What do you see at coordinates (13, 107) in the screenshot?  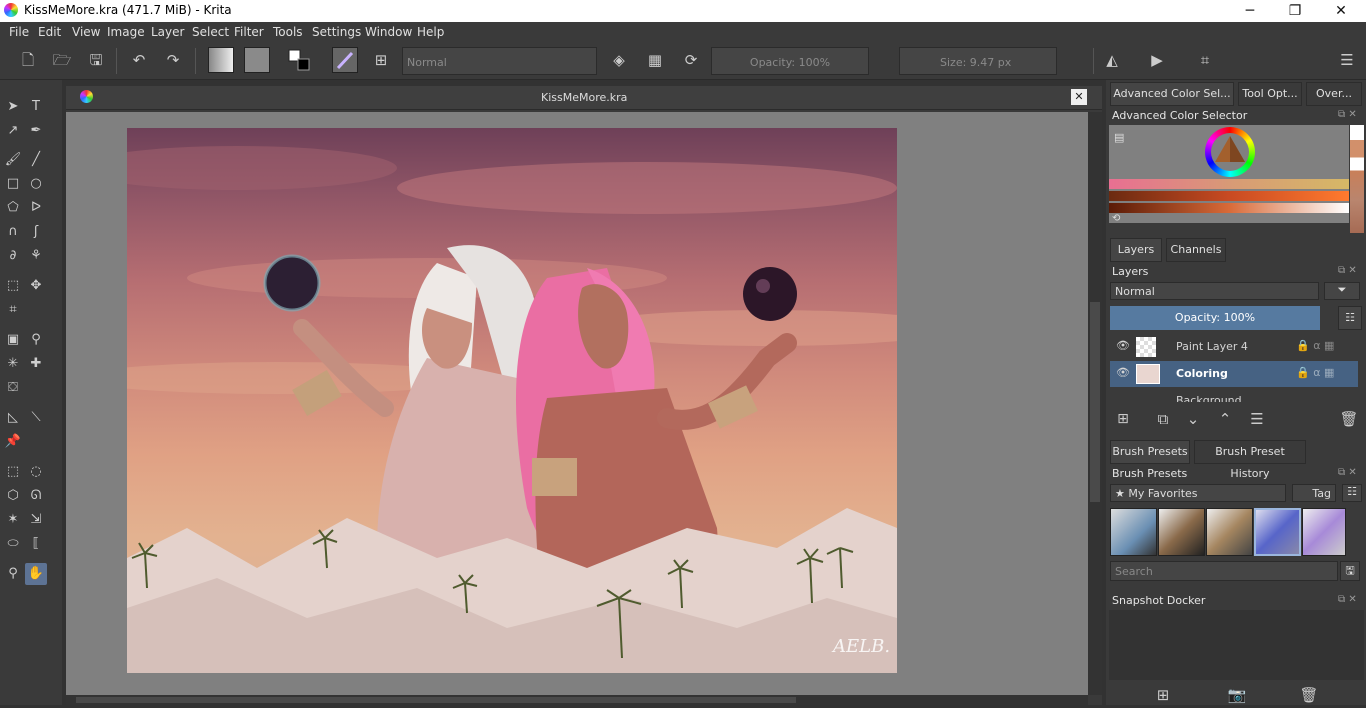 I see `select-shape-icon: ➤` at bounding box center [13, 107].